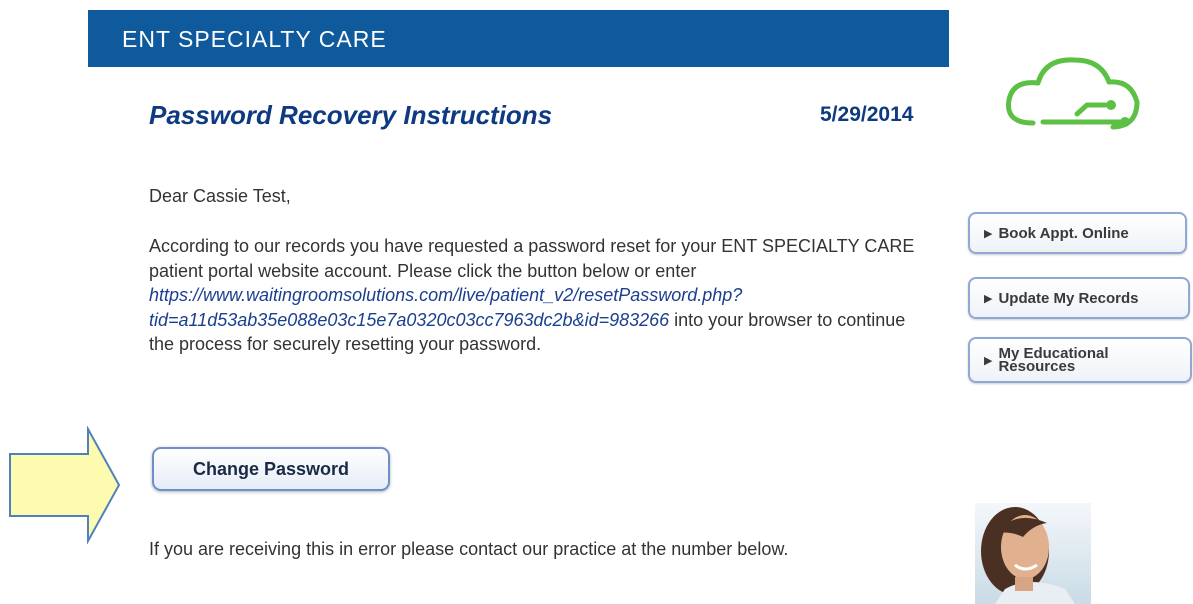  I want to click on update-records-label: Update My Records, so click(1068, 298).